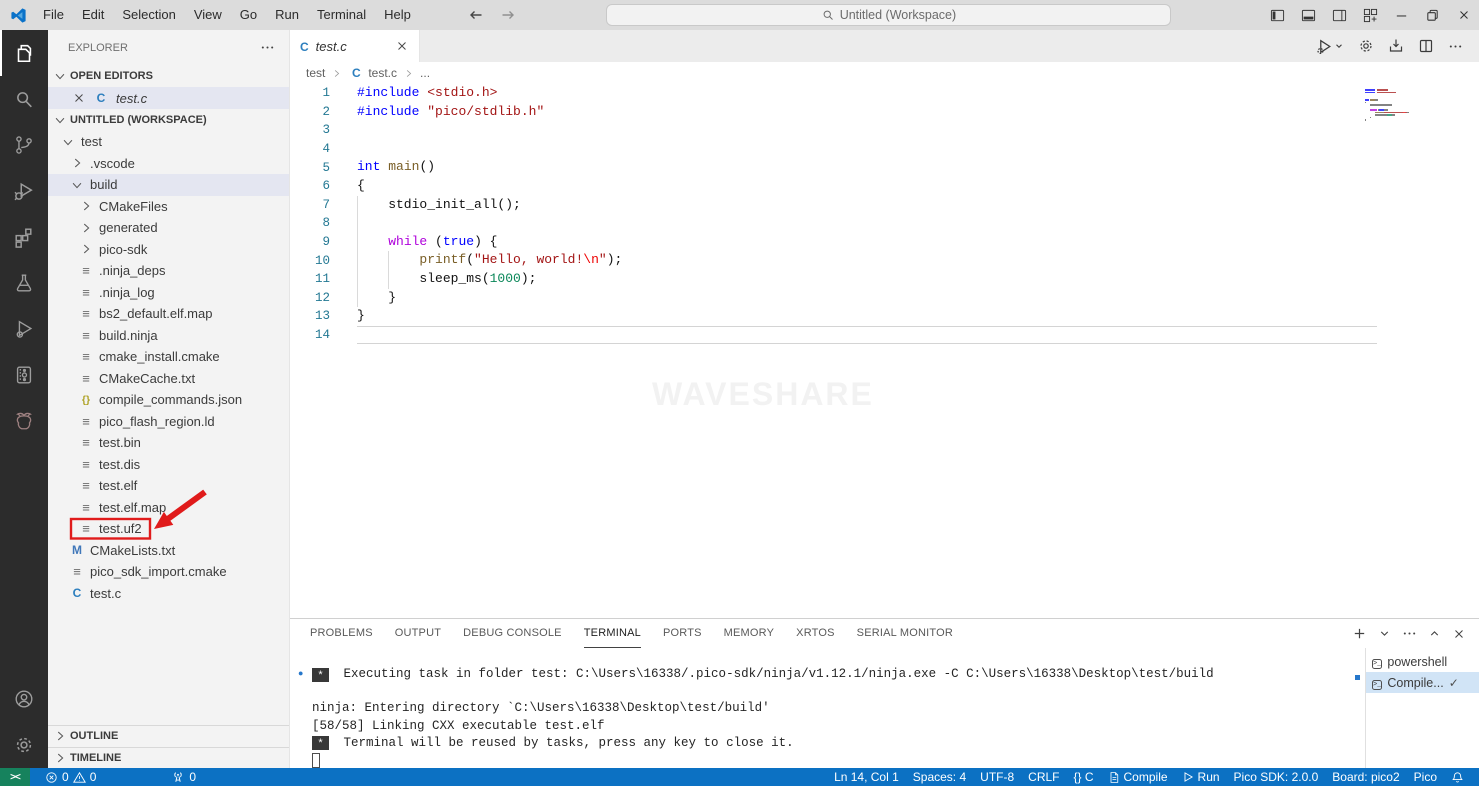 The image size is (1479, 786). I want to click on activity-source-control-button, so click(24, 145).